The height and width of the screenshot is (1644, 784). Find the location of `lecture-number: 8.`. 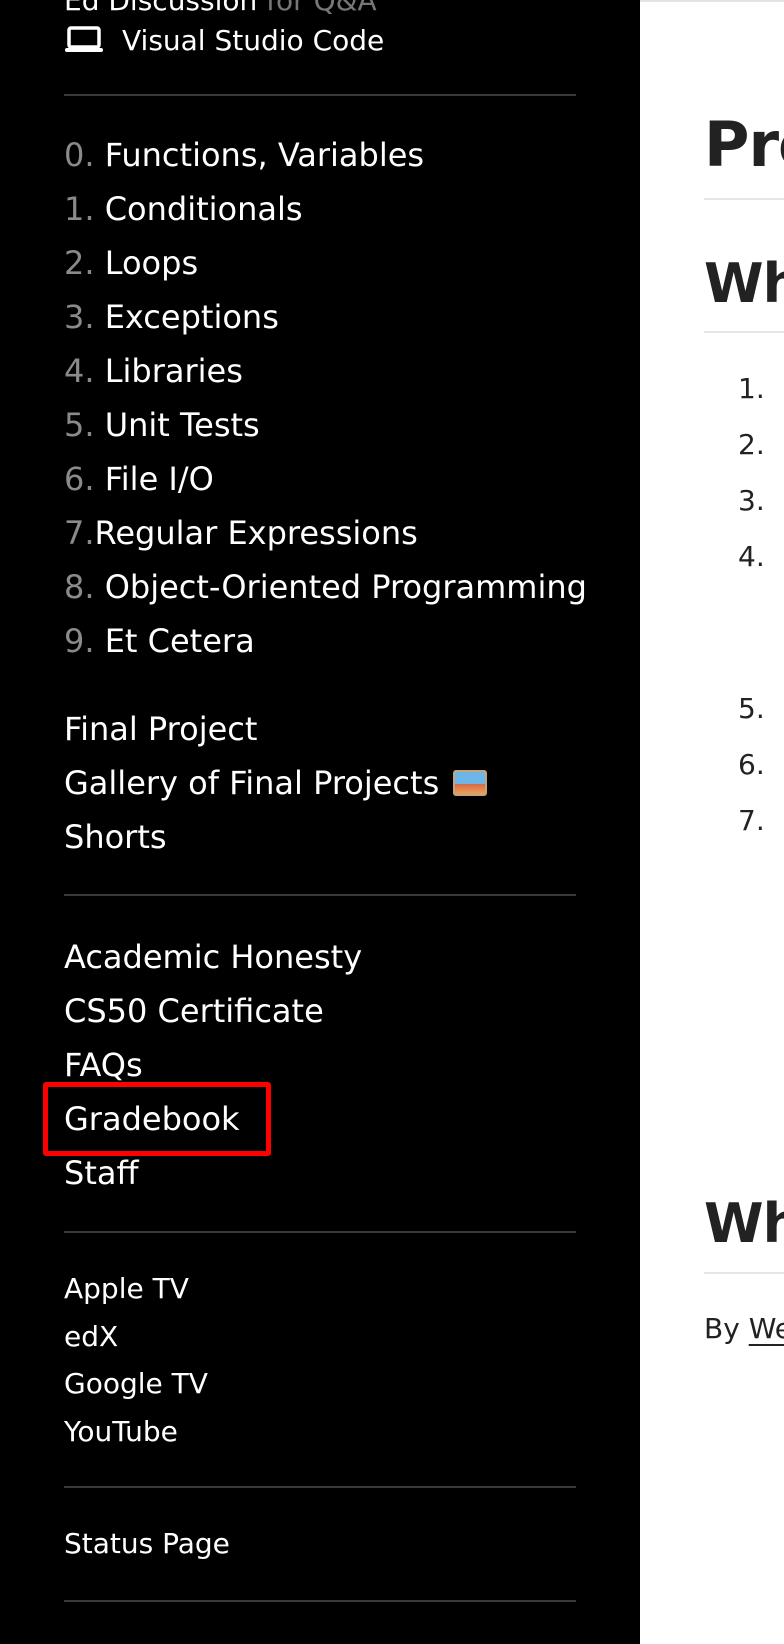

lecture-number: 8. is located at coordinates (79, 587).